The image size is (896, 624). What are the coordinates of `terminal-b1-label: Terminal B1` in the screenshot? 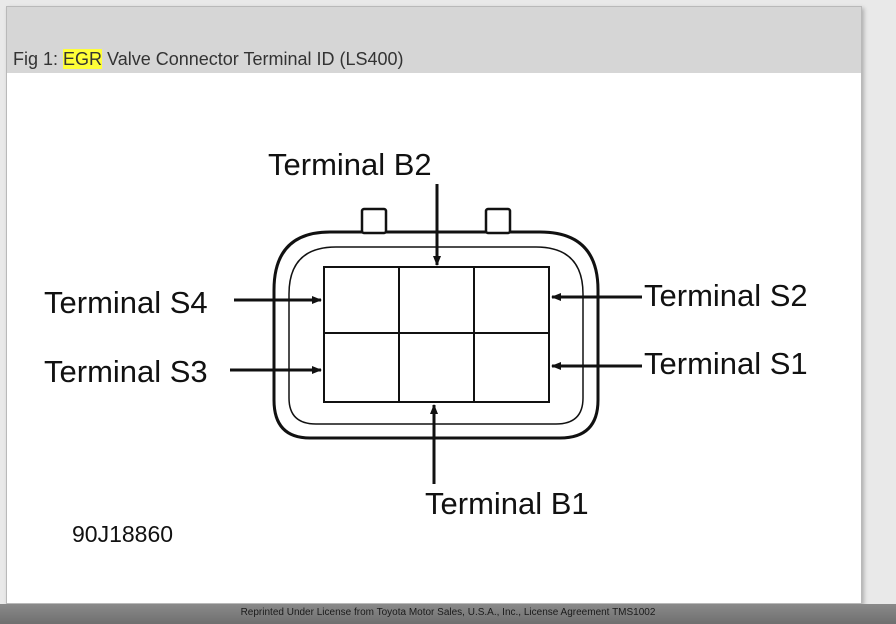 It's located at (507, 503).